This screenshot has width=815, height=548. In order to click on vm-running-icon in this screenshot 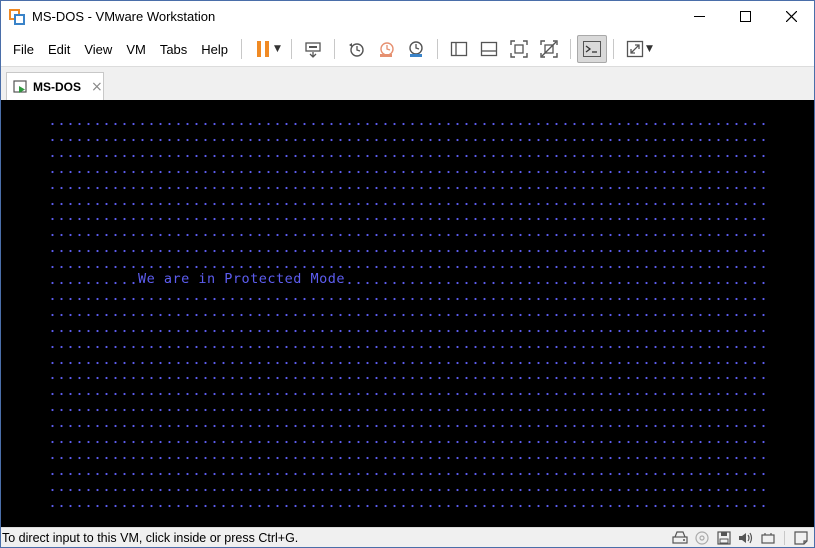, I will do `click(20, 86)`.